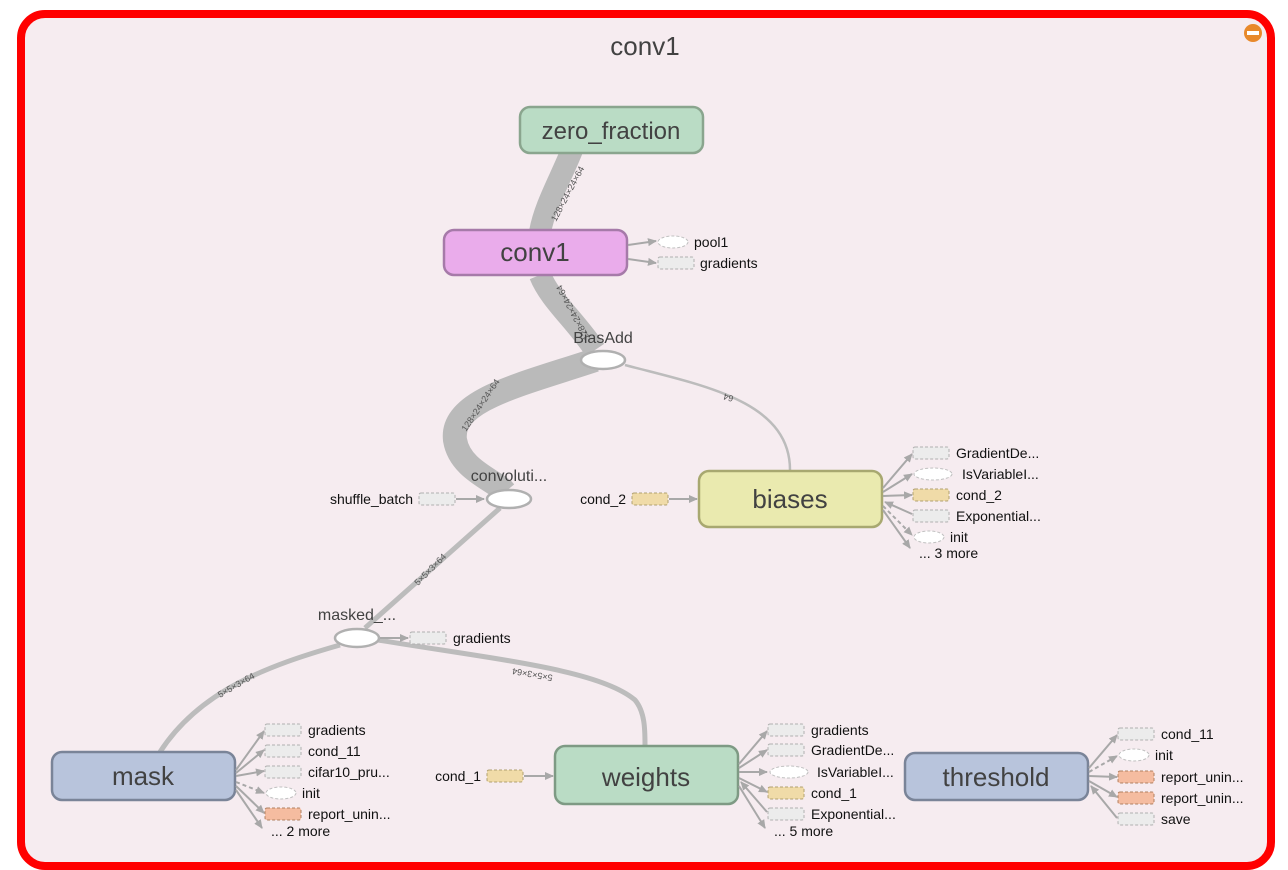 The width and height of the screenshot is (1288, 870). I want to click on edge-biases-biasadd, so click(708, 417).